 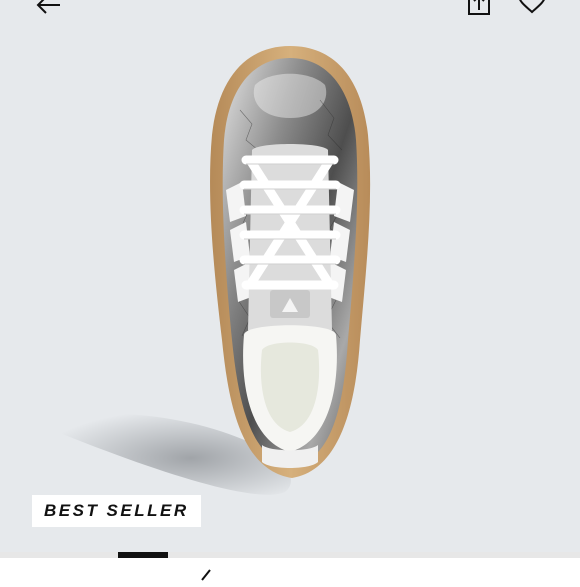 What do you see at coordinates (479, 8) in the screenshot?
I see `share-icon` at bounding box center [479, 8].